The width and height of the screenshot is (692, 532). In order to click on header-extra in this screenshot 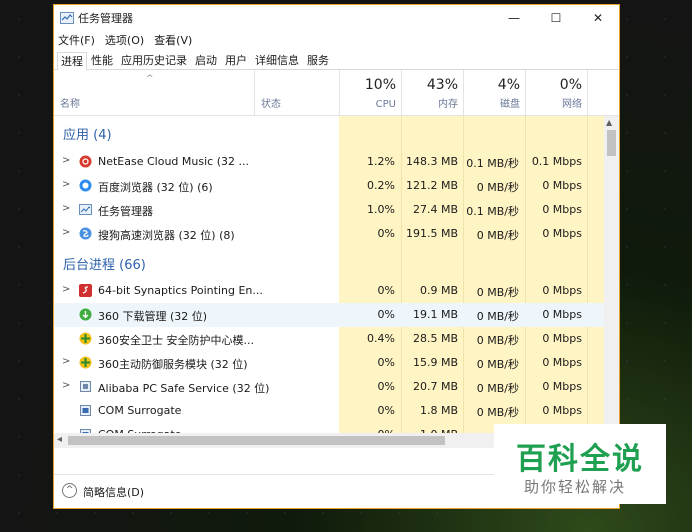, I will do `click(597, 92)`.